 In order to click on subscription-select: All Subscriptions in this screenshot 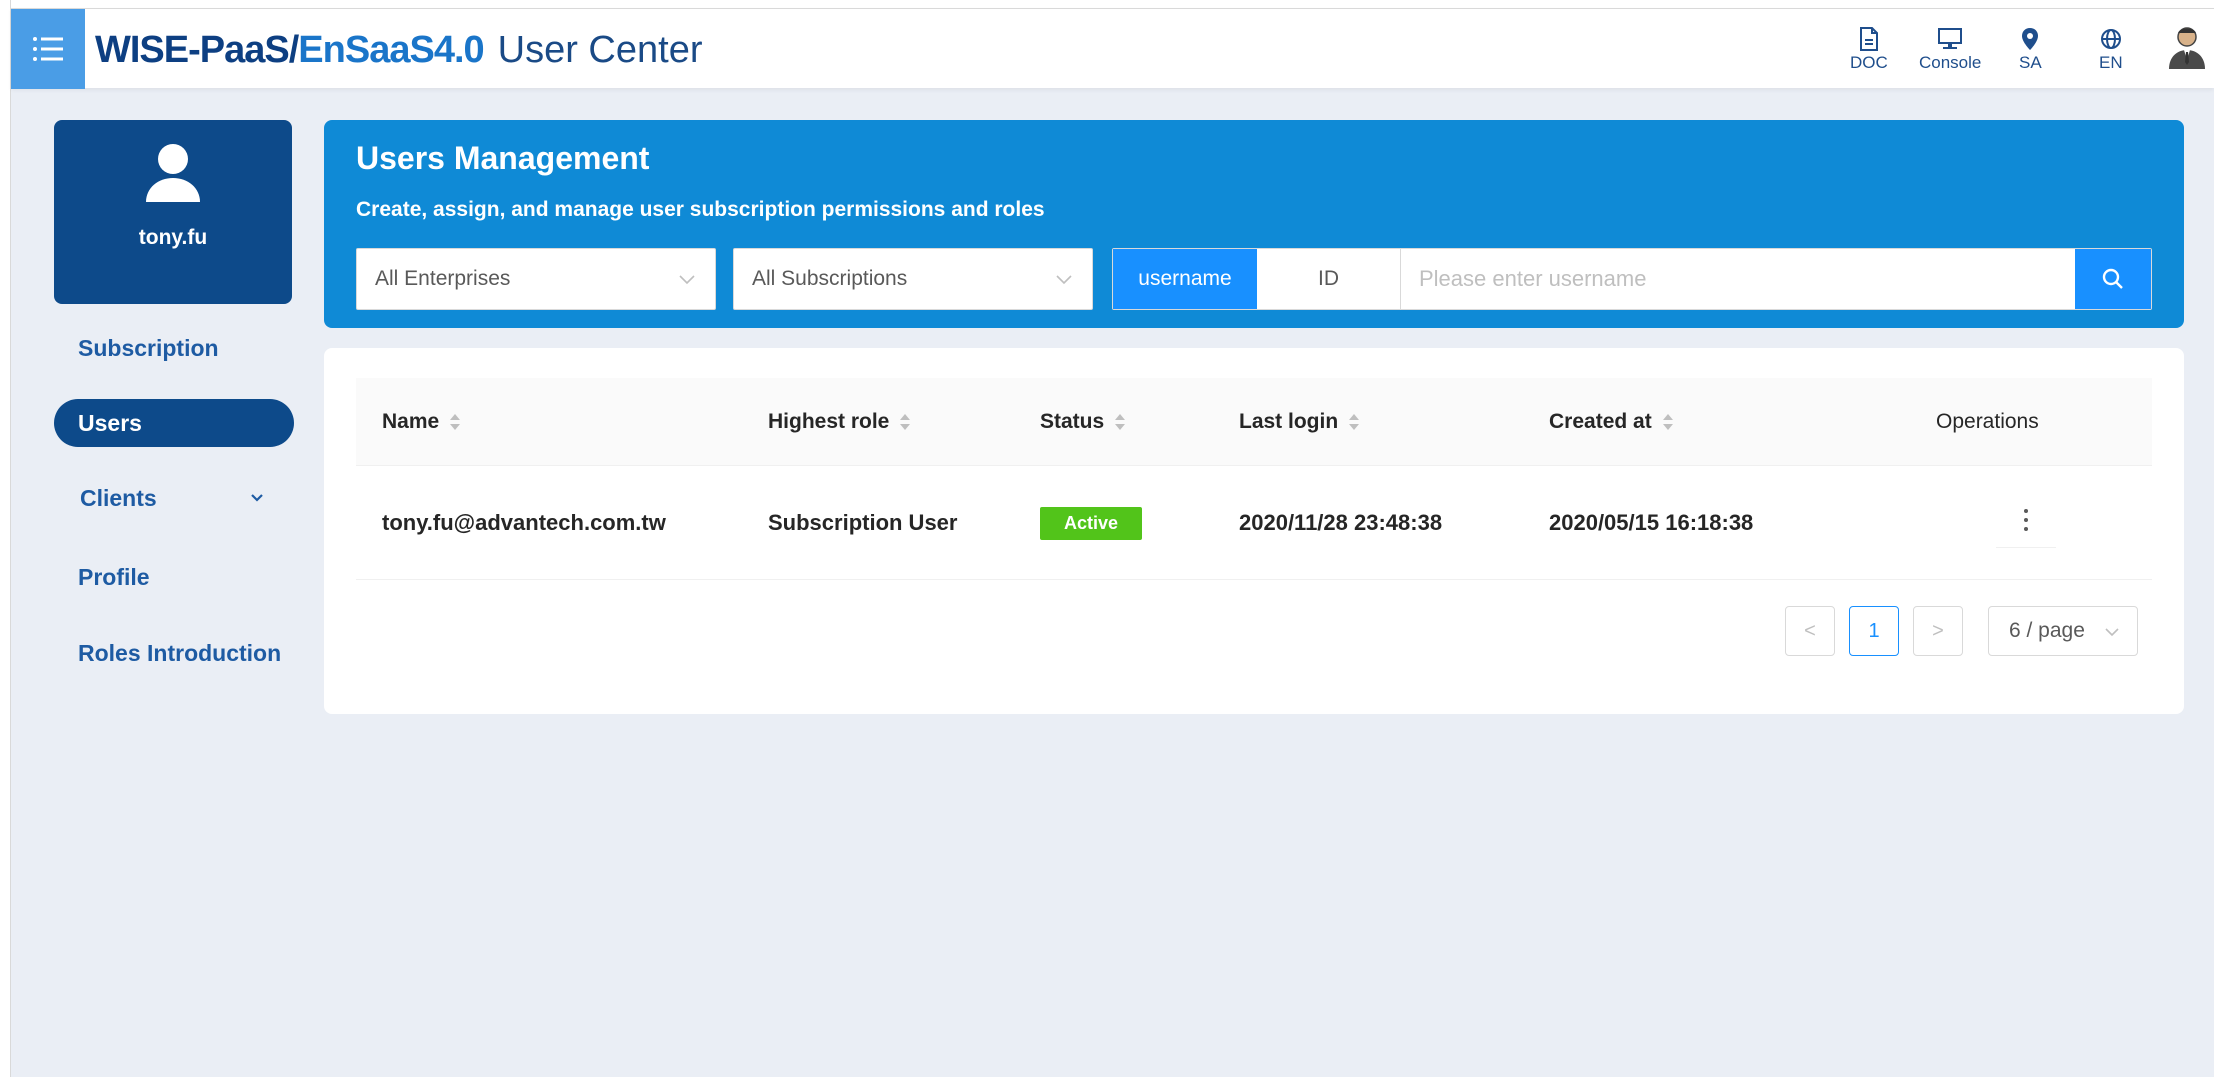, I will do `click(913, 279)`.